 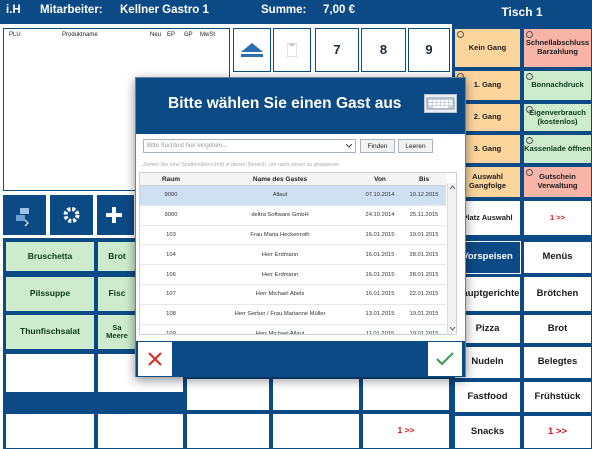 What do you see at coordinates (80, 35) in the screenshot?
I see `col-produktname: Produktname` at bounding box center [80, 35].